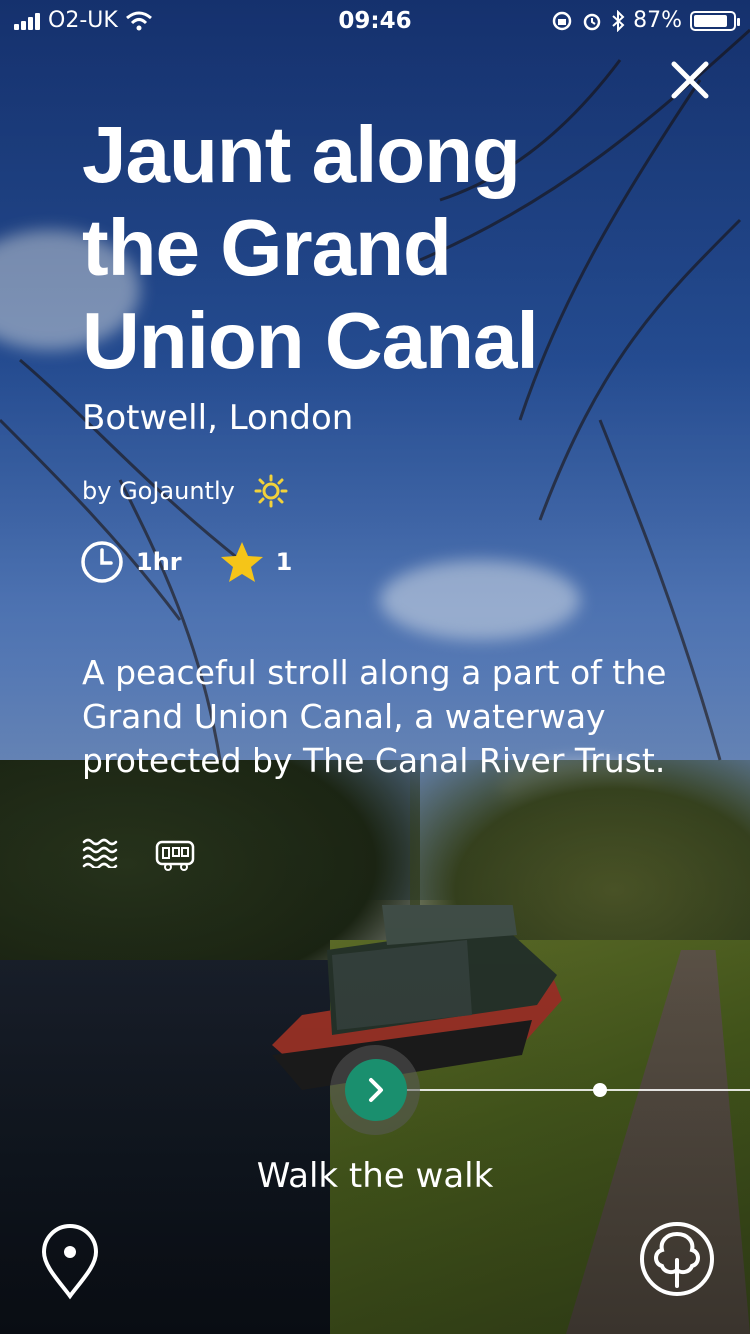 The image size is (750, 1334). Describe the element at coordinates (159, 562) in the screenshot. I see `duration-label: 1hr` at that location.